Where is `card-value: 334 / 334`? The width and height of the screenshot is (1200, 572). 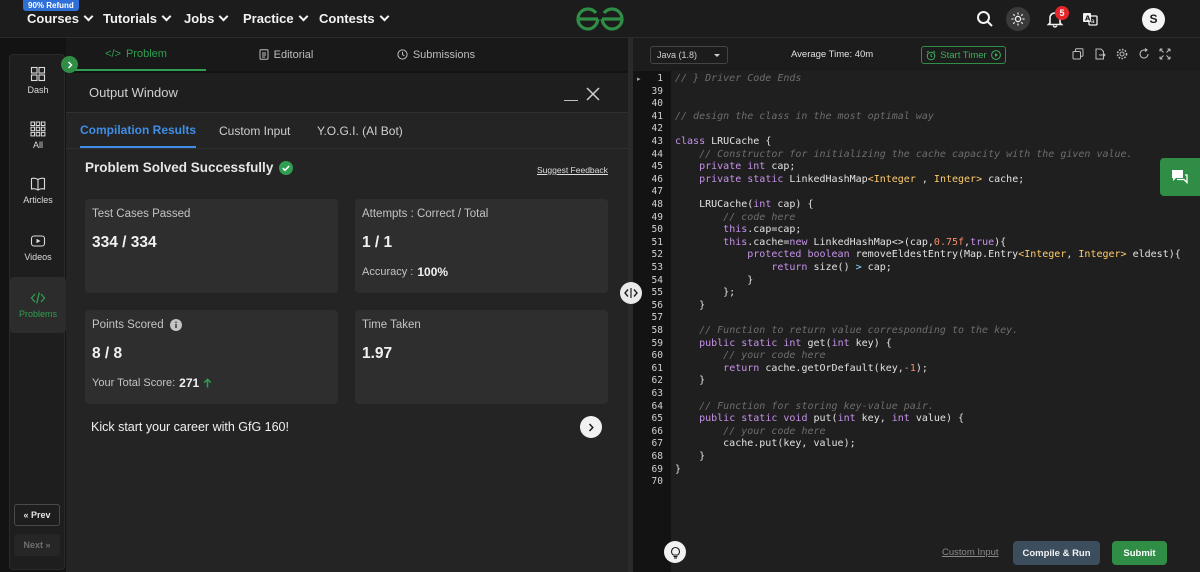 card-value: 334 / 334 is located at coordinates (124, 242).